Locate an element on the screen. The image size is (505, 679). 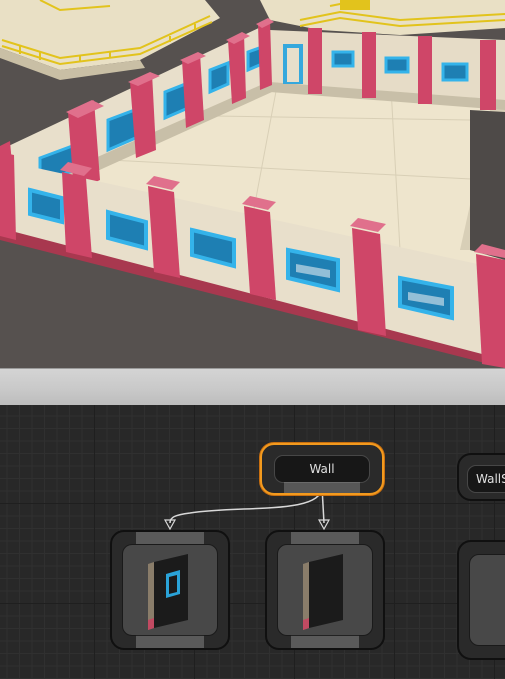
wall-plain-asset-node is located at coordinates (325, 590).